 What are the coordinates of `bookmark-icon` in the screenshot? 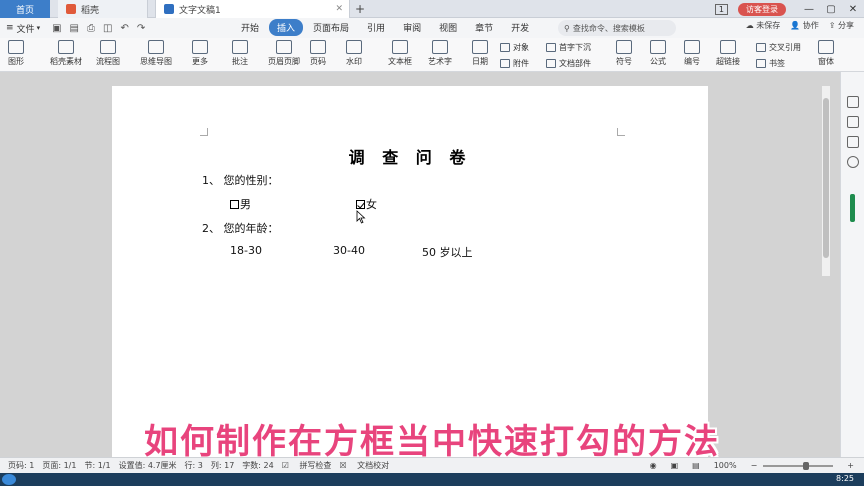 It's located at (761, 63).